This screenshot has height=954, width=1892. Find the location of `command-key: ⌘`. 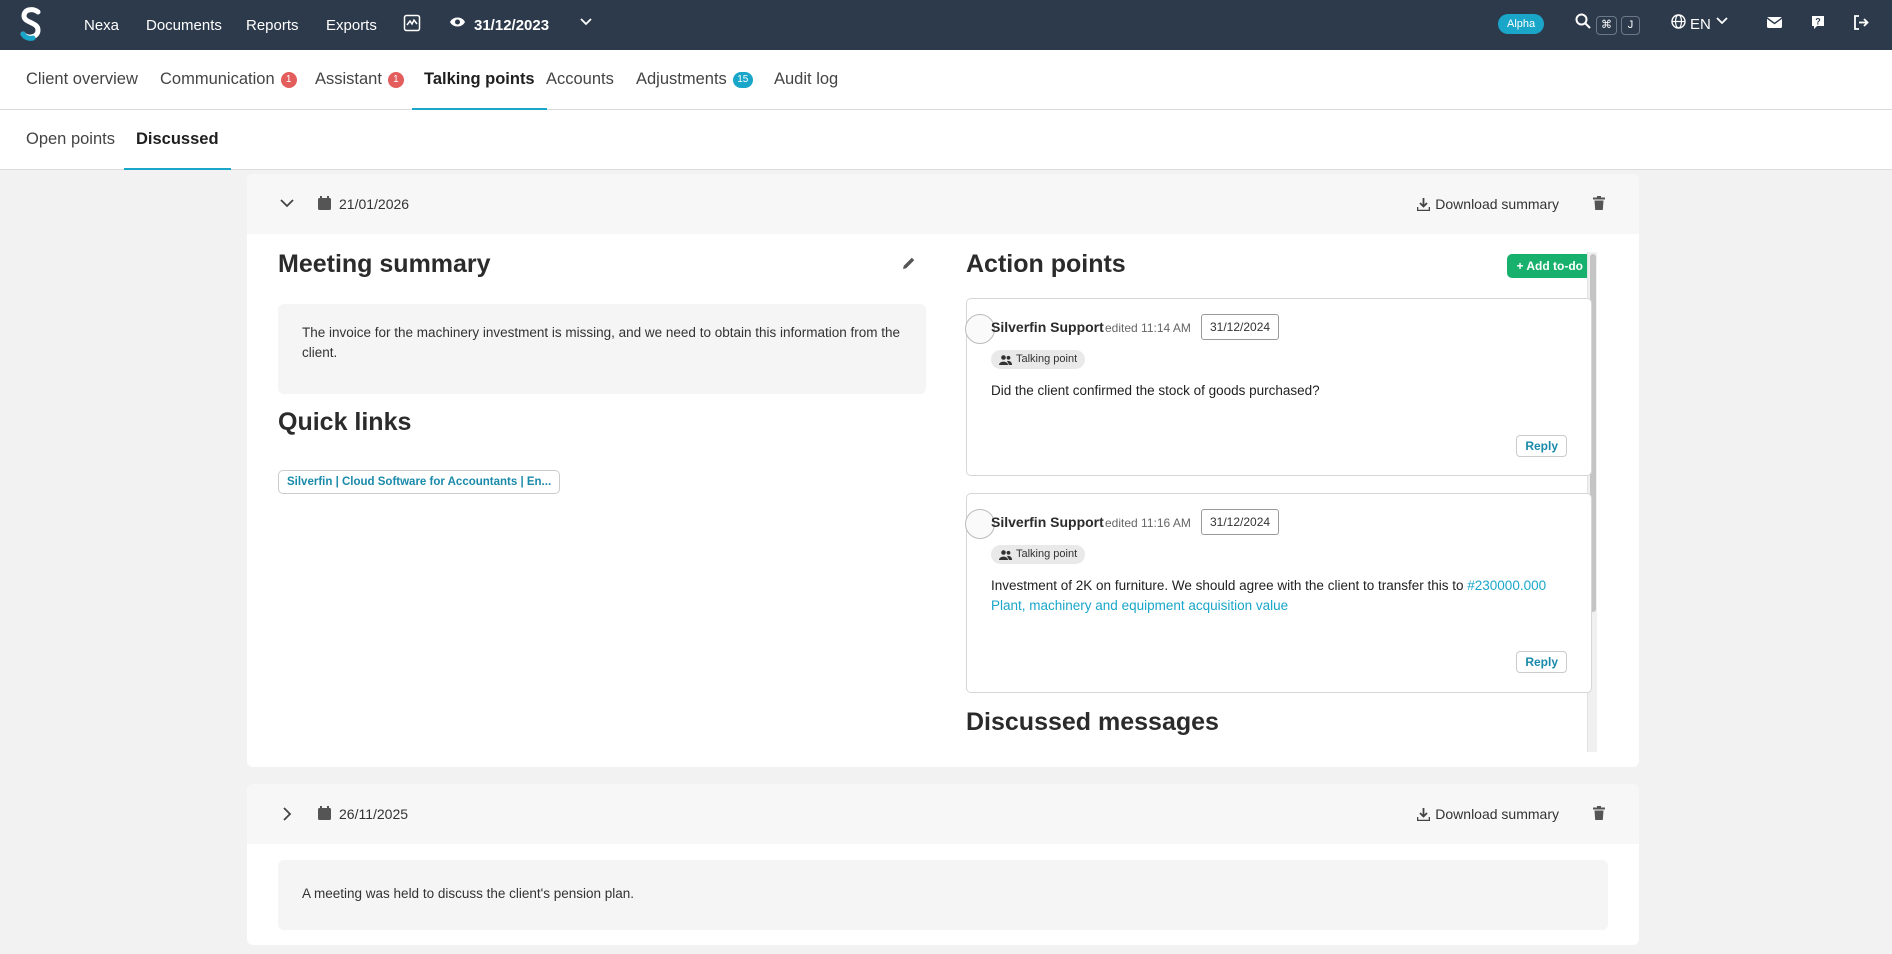

command-key: ⌘ is located at coordinates (1606, 25).